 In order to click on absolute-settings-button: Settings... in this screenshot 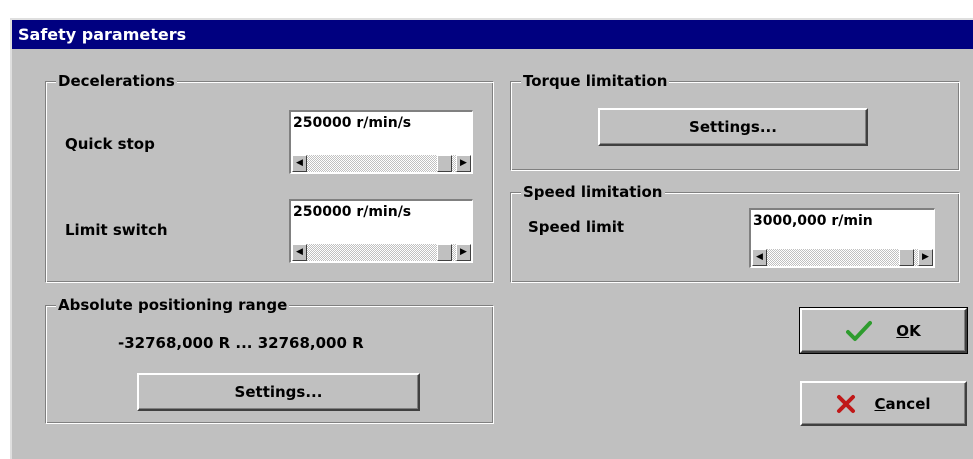, I will do `click(278, 392)`.